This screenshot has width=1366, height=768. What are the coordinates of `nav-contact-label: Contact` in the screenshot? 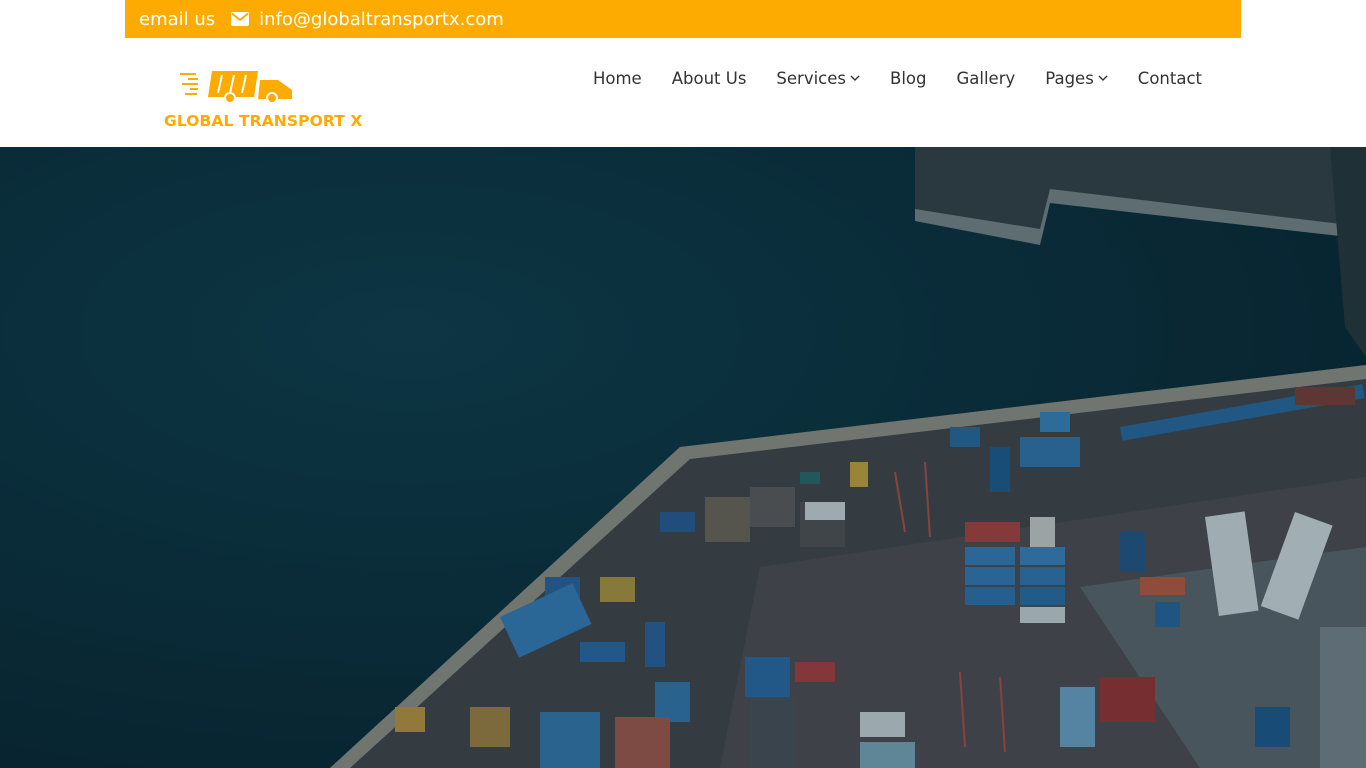 It's located at (1169, 78).